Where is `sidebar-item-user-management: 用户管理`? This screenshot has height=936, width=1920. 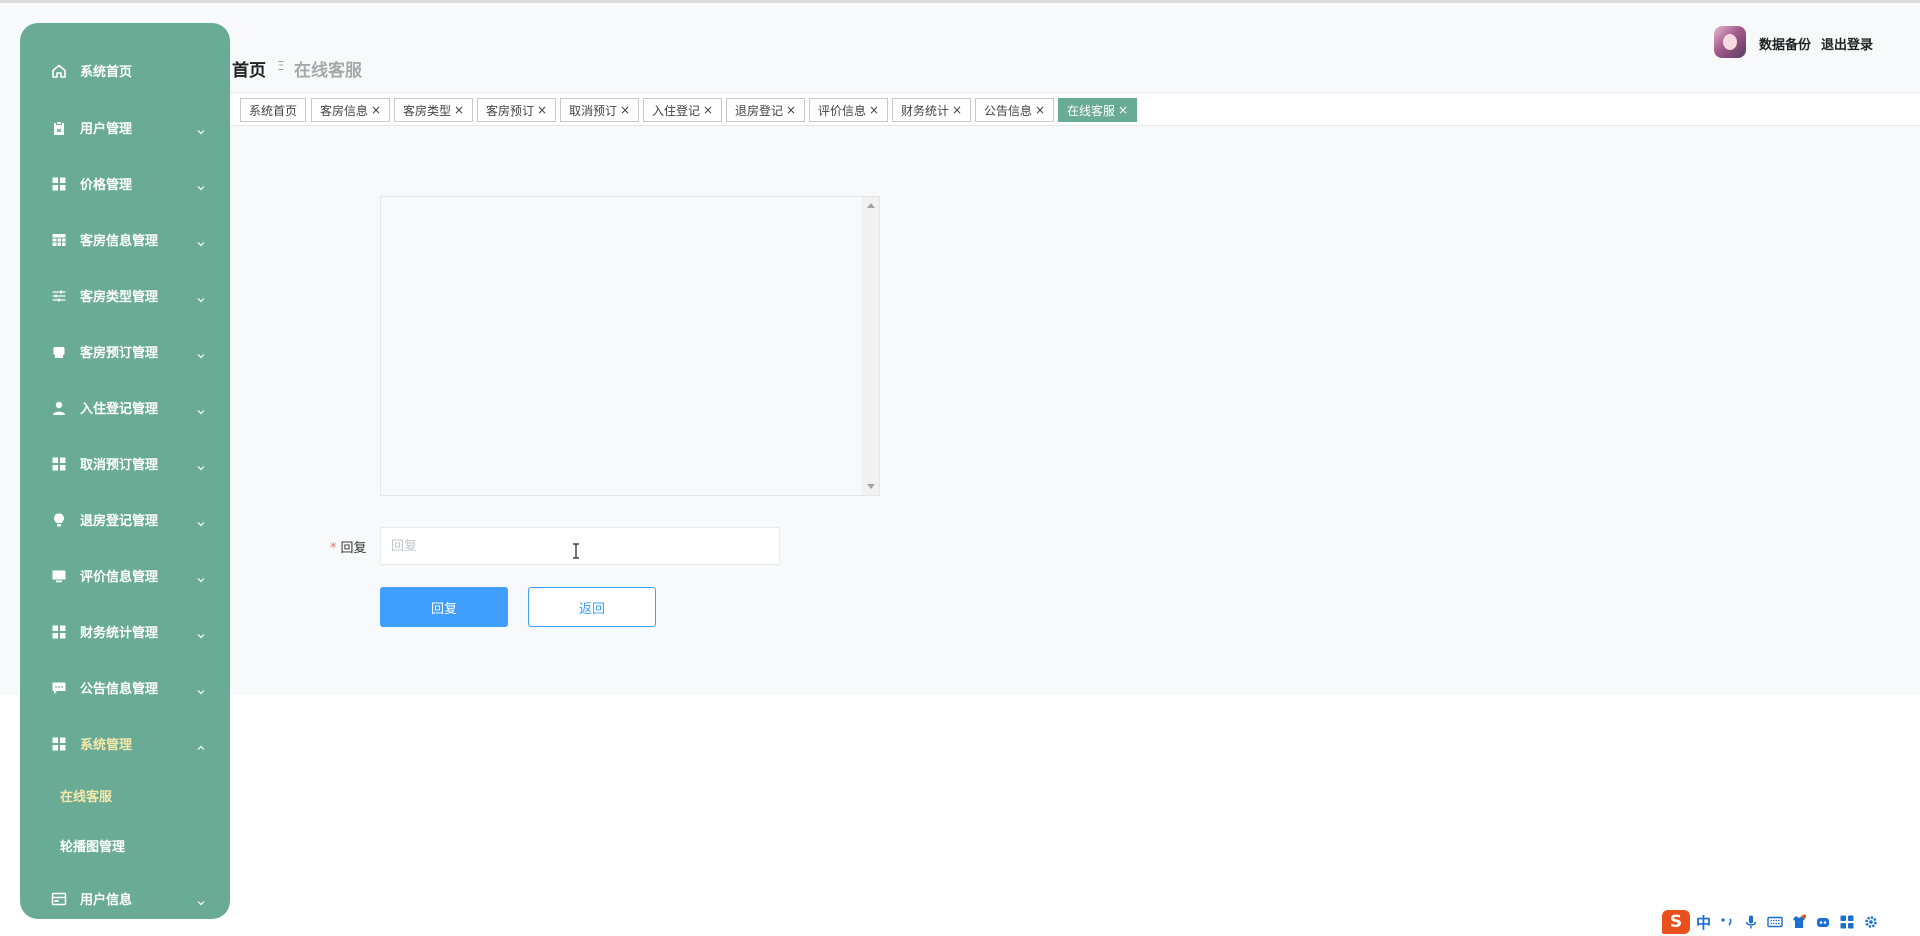 sidebar-item-user-management: 用户管理 is located at coordinates (125, 128).